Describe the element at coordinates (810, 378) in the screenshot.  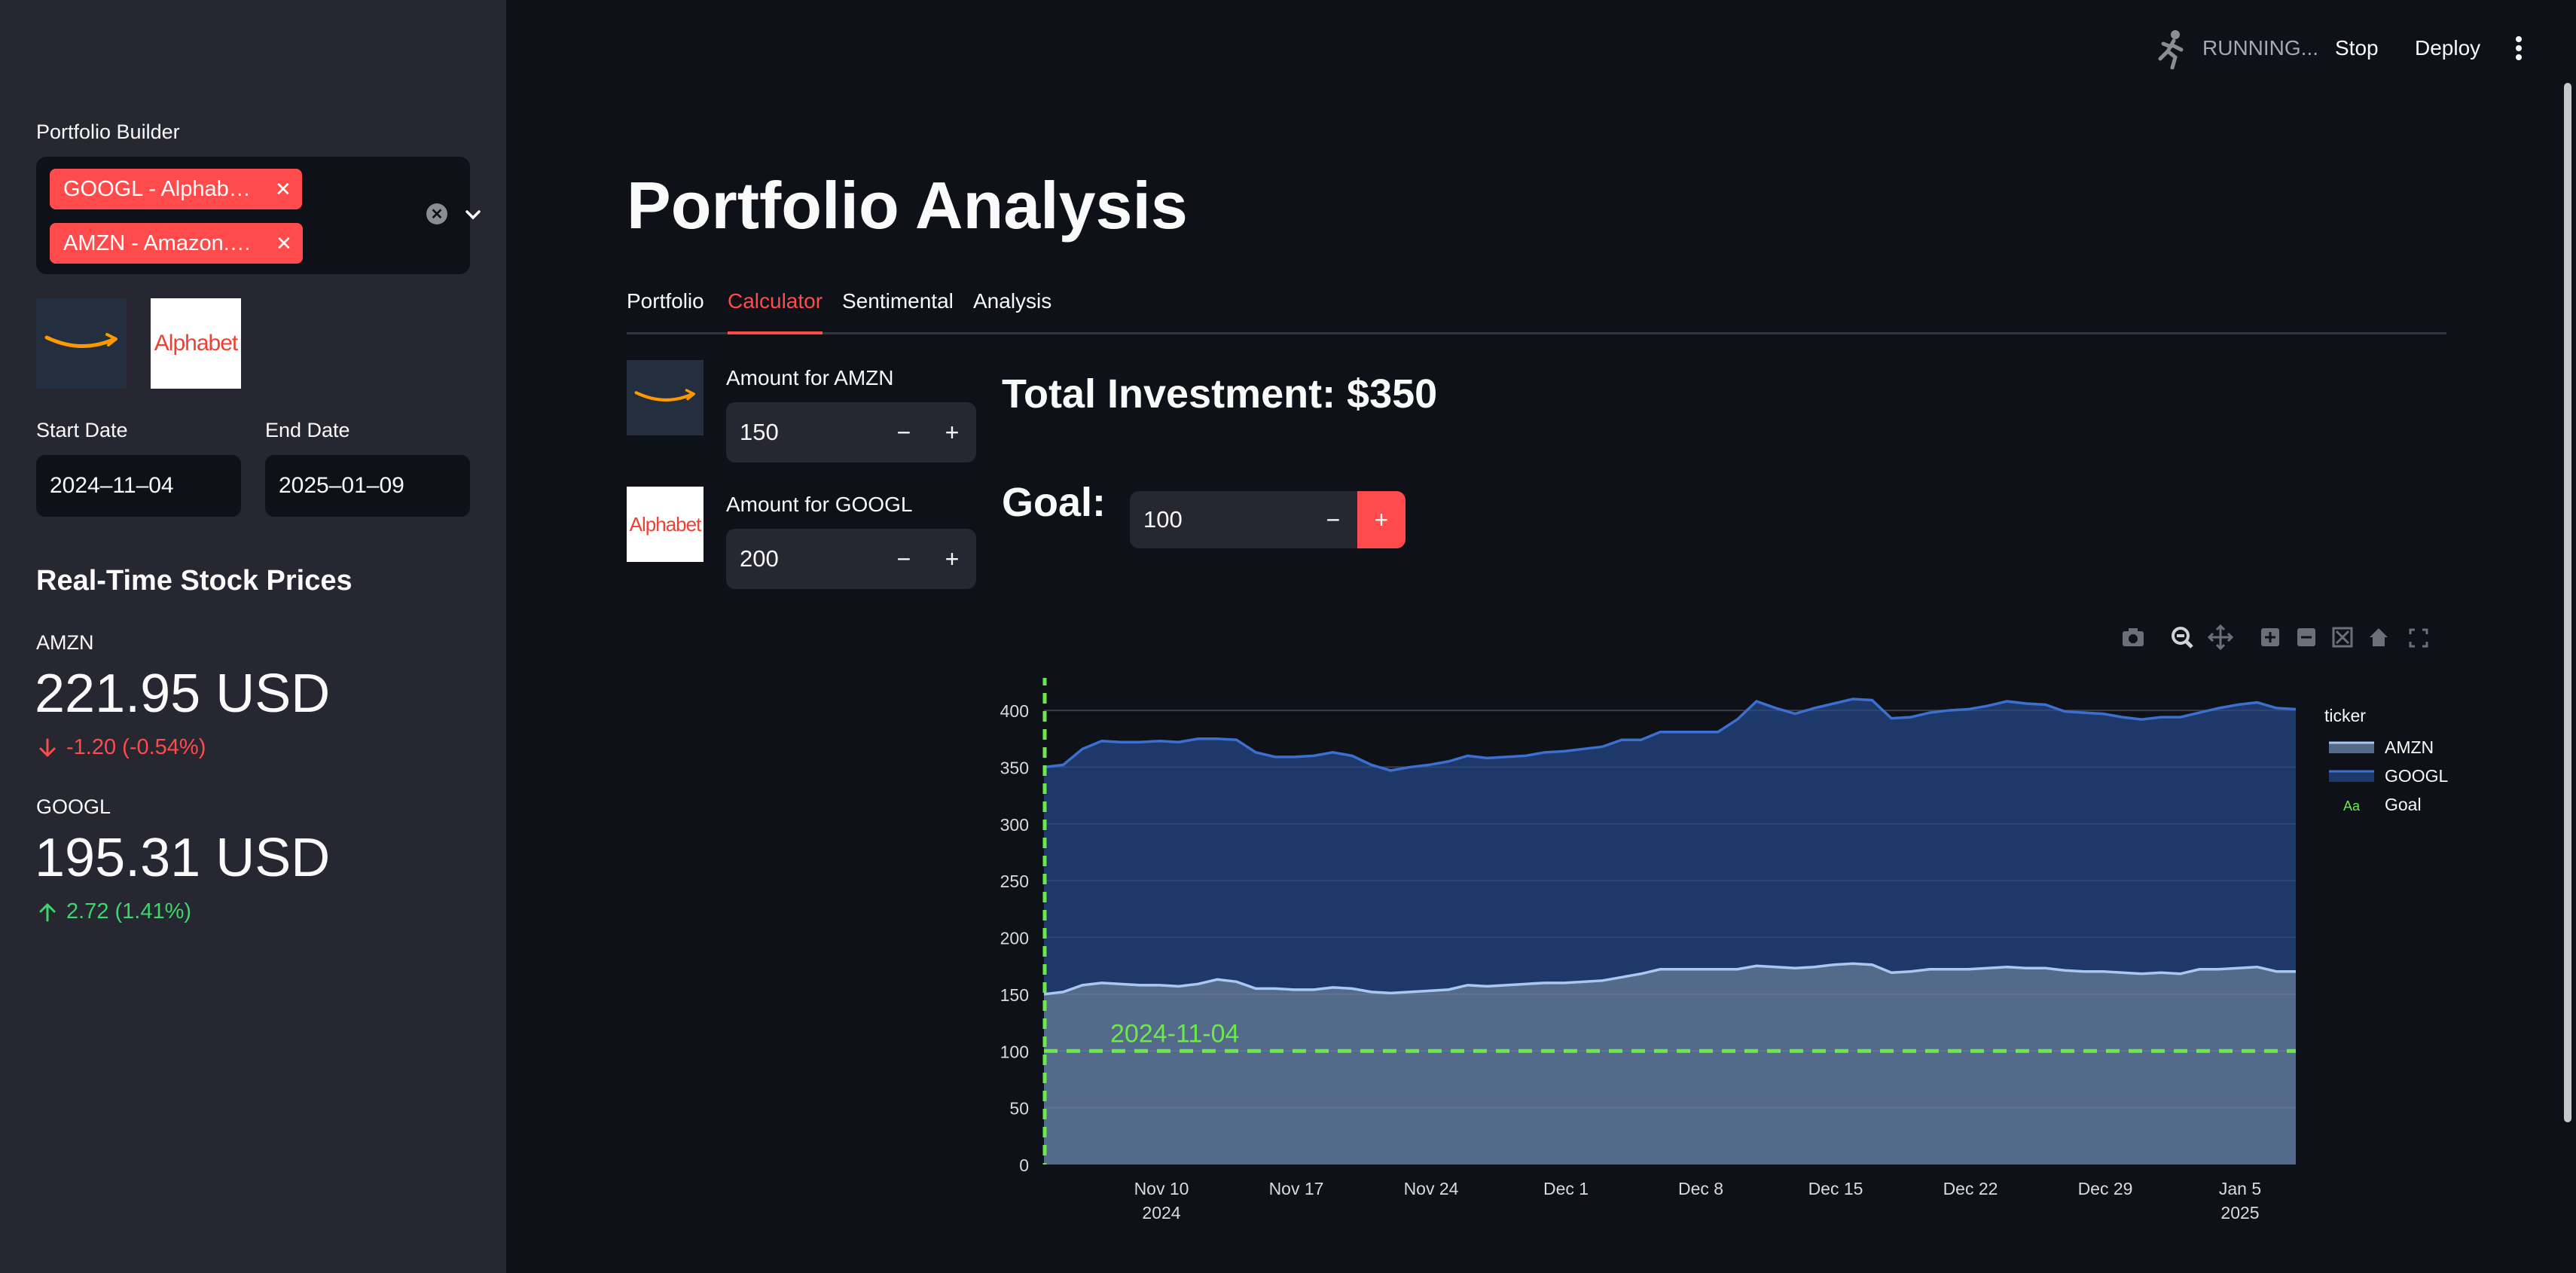
I see `amount-amzn-label: Amount for AMZN` at that location.